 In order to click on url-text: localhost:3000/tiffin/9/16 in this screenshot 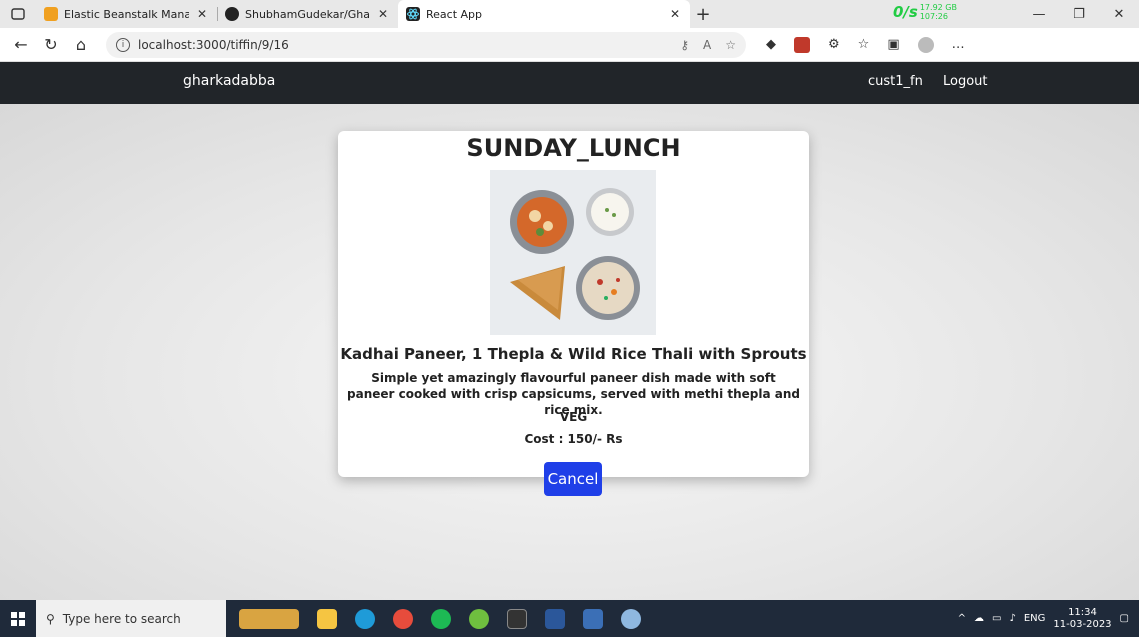, I will do `click(213, 44)`.